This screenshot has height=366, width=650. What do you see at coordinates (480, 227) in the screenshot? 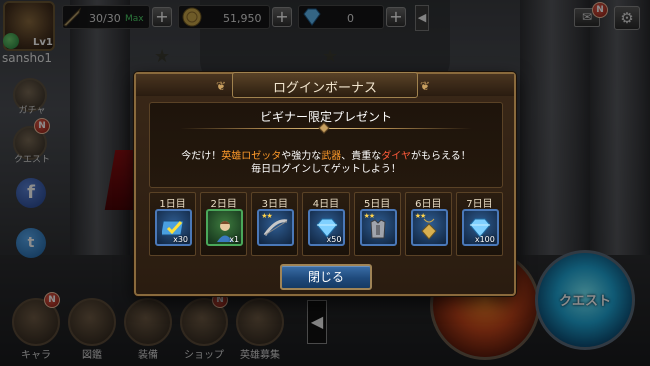
I see `reward-item: x100` at bounding box center [480, 227].